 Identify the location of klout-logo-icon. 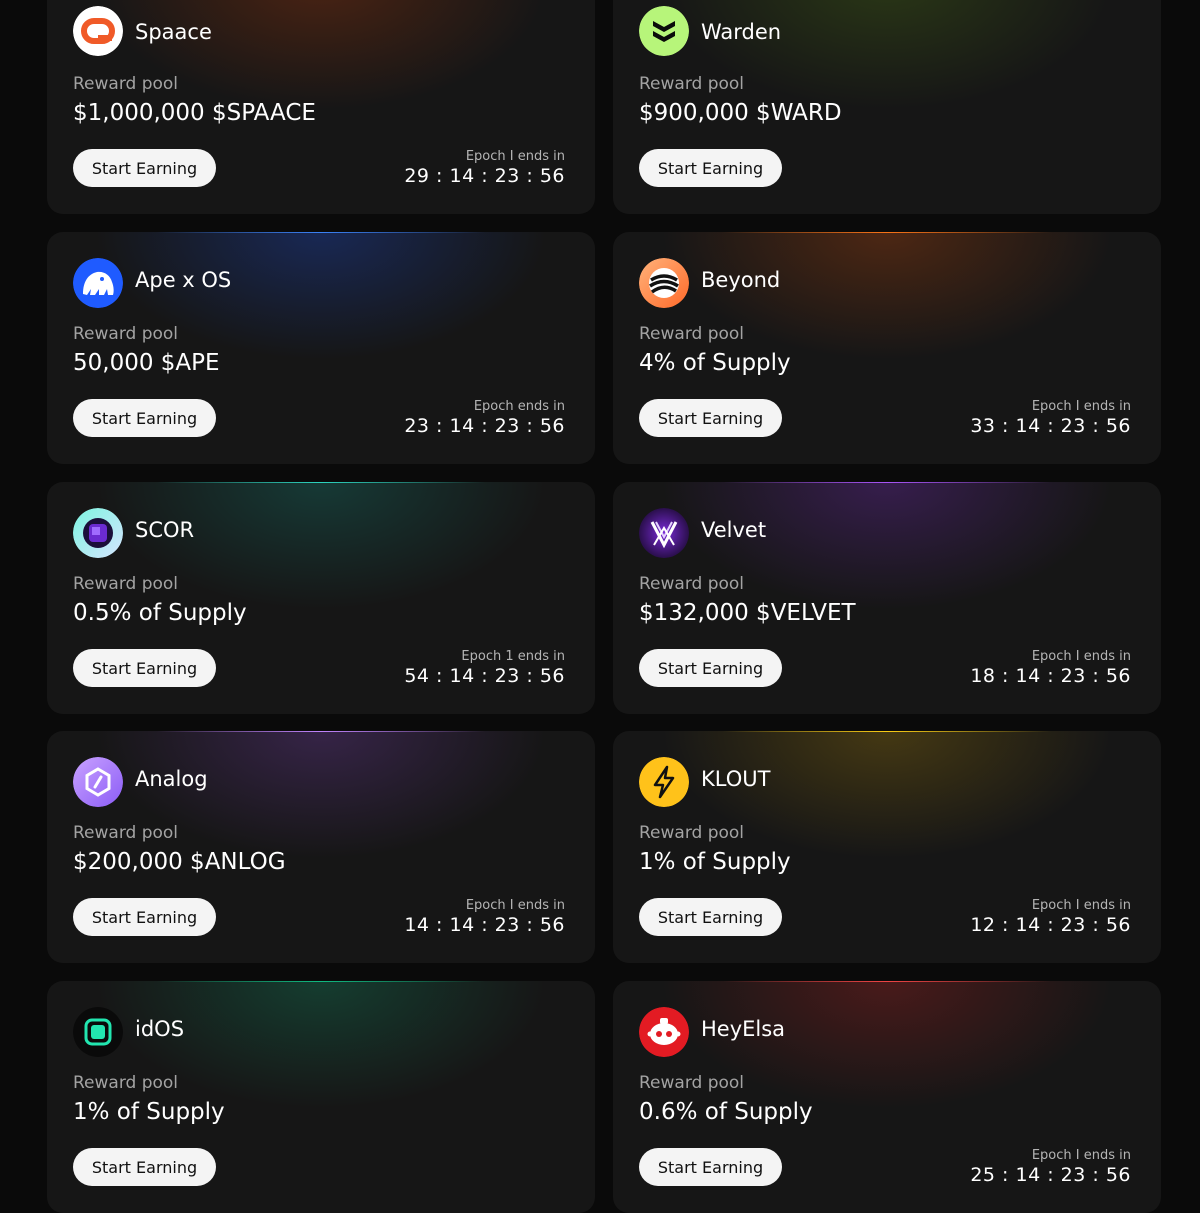
(664, 782).